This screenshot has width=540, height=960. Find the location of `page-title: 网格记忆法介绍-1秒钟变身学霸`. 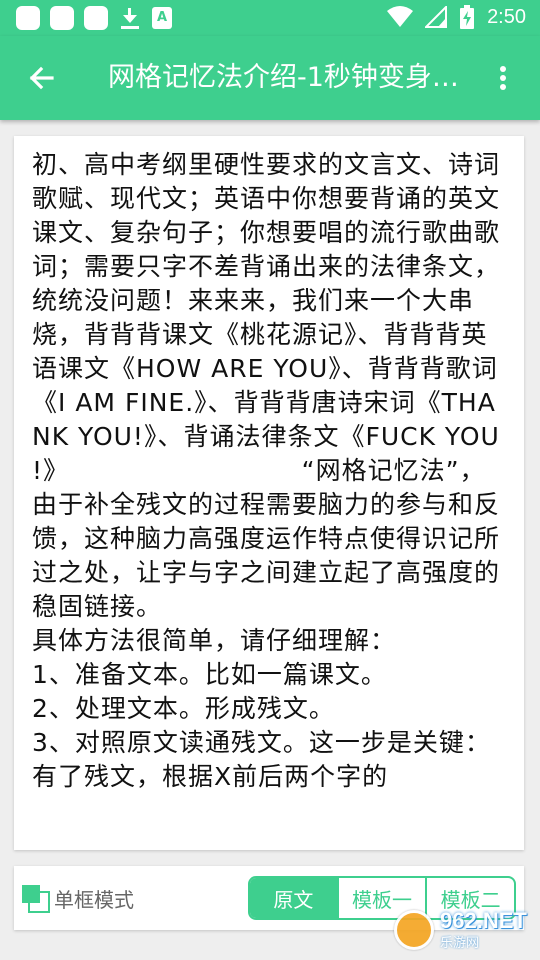

page-title: 网格记忆法介绍-1秒钟变身学霸 is located at coordinates (284, 77).